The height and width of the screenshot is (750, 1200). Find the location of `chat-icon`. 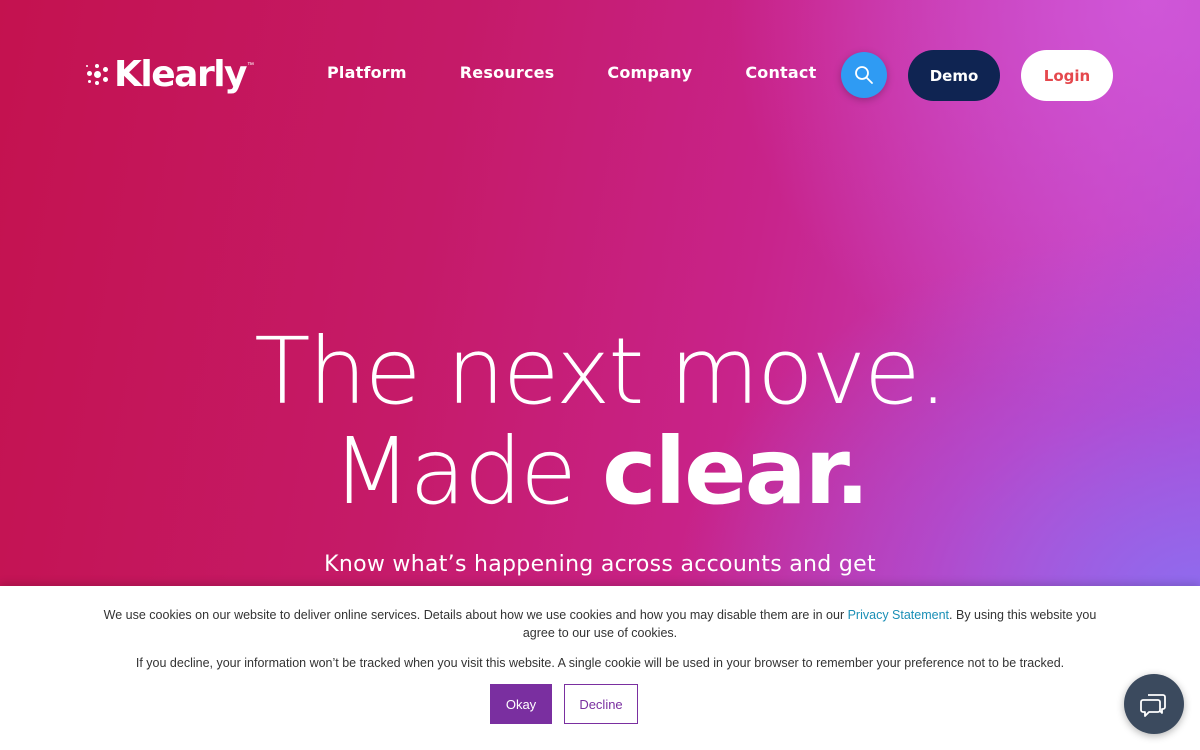

chat-icon is located at coordinates (1153, 705).